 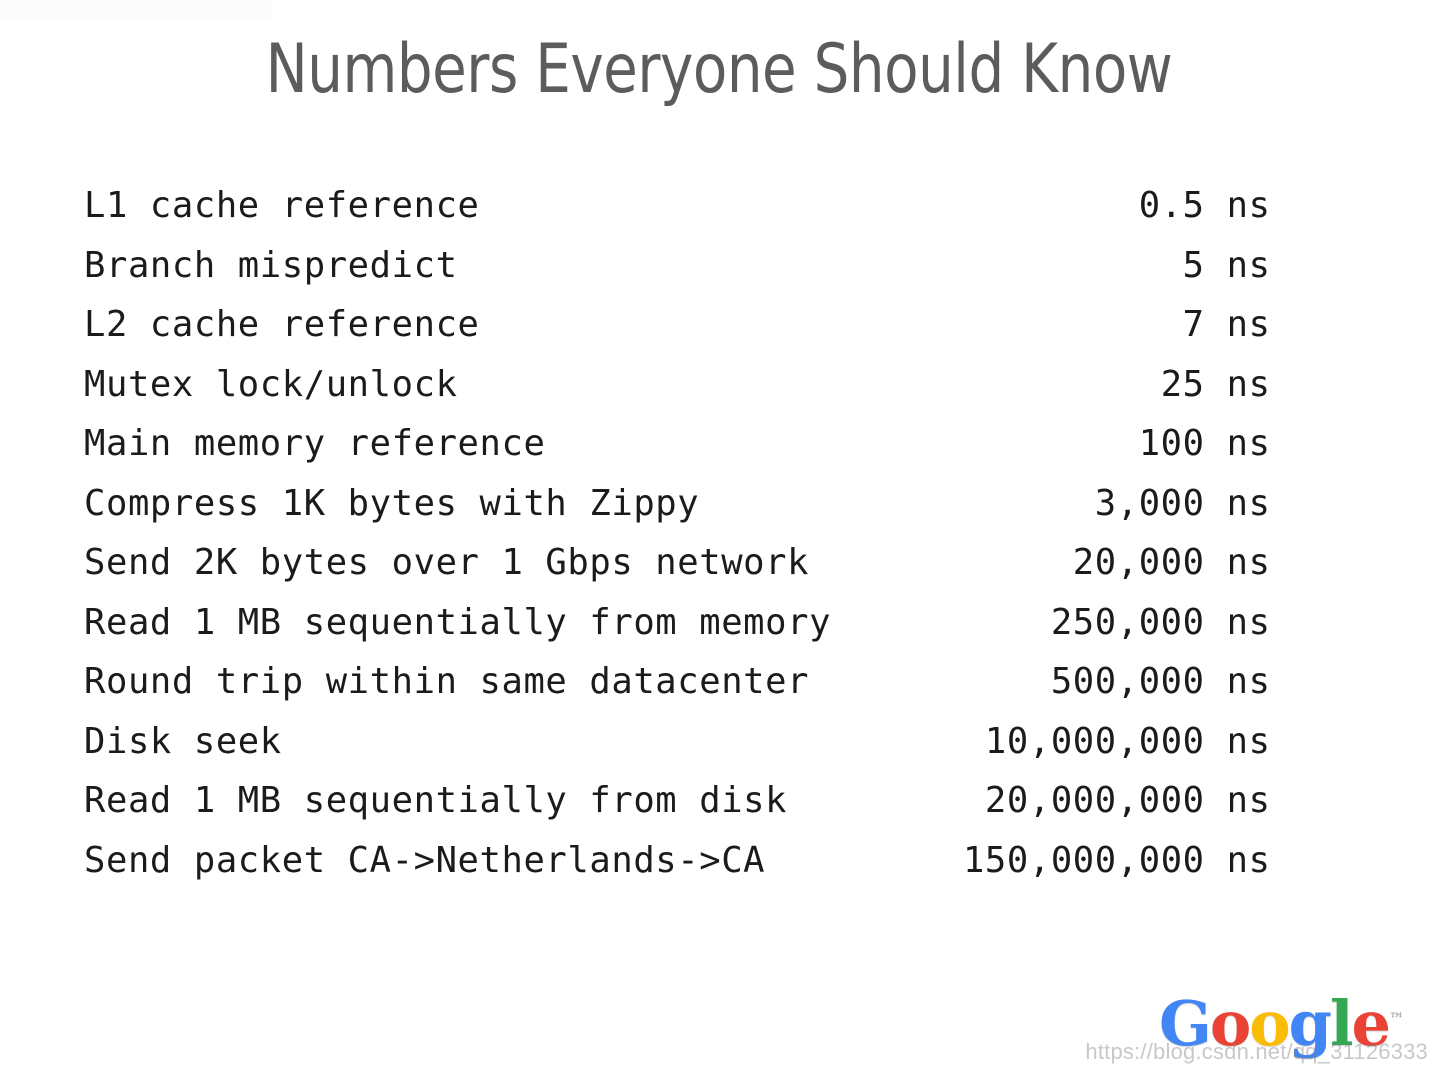 I want to click on row-value: 100, so click(x=1171, y=443).